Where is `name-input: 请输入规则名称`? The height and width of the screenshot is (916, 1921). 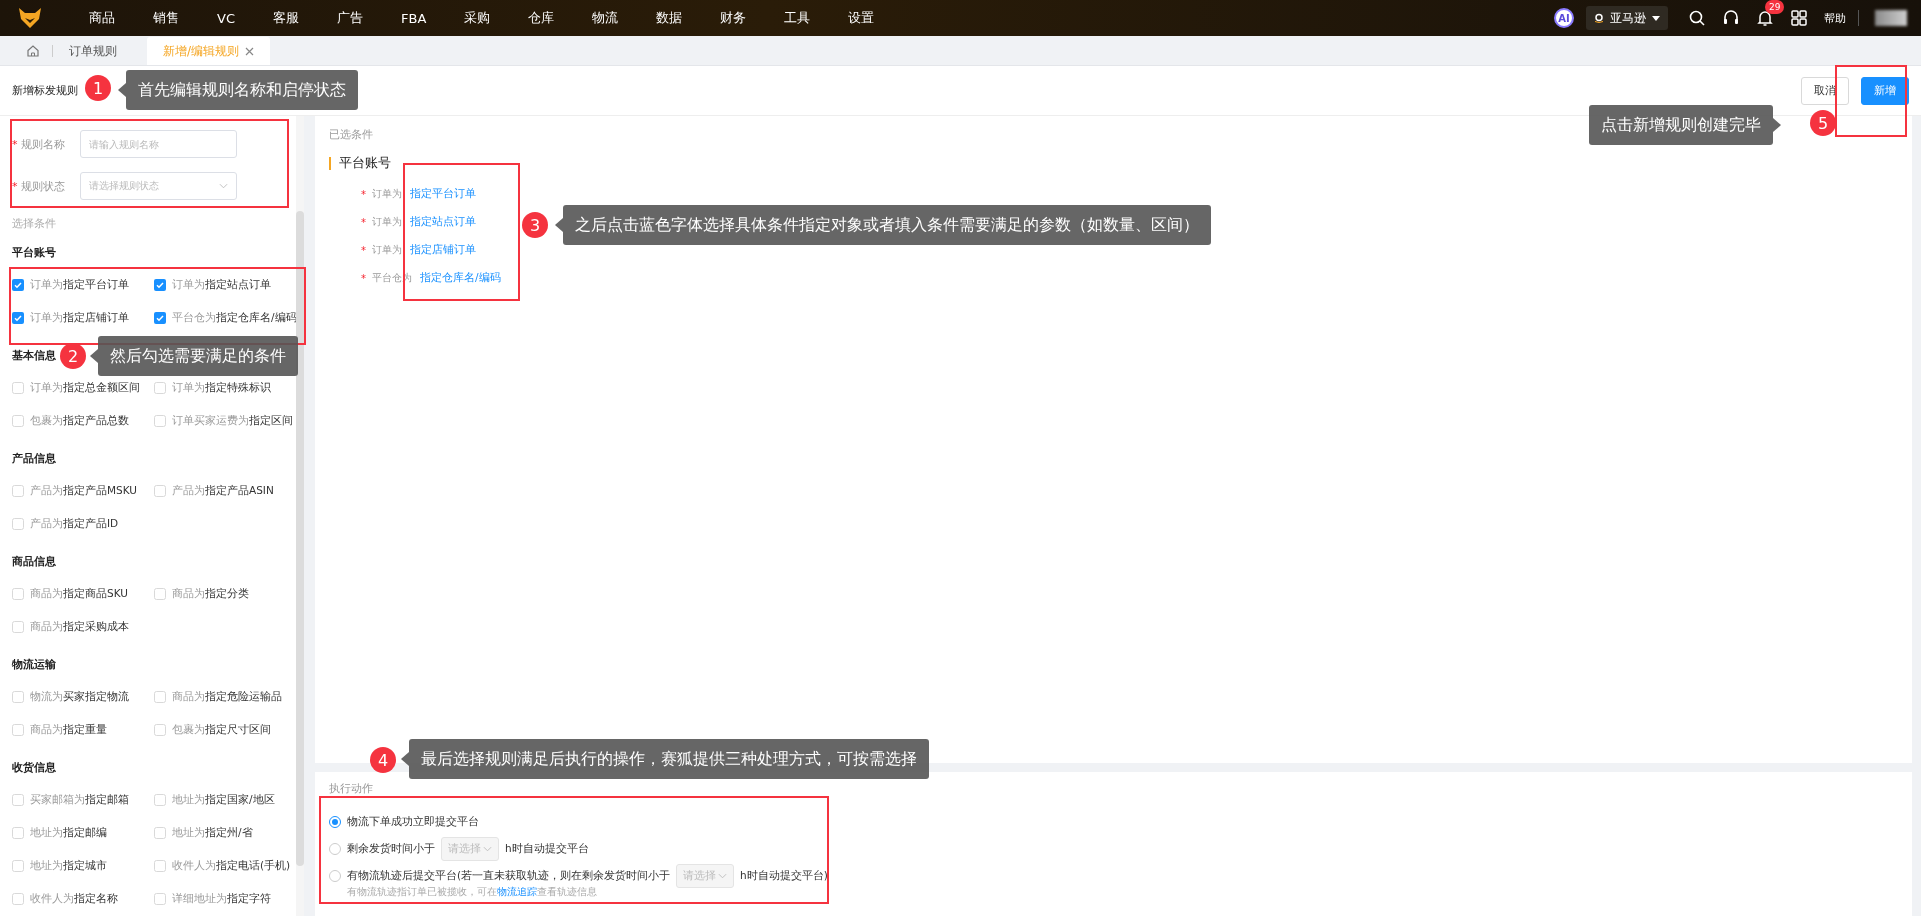
name-input: 请输入规则名称 is located at coordinates (158, 144).